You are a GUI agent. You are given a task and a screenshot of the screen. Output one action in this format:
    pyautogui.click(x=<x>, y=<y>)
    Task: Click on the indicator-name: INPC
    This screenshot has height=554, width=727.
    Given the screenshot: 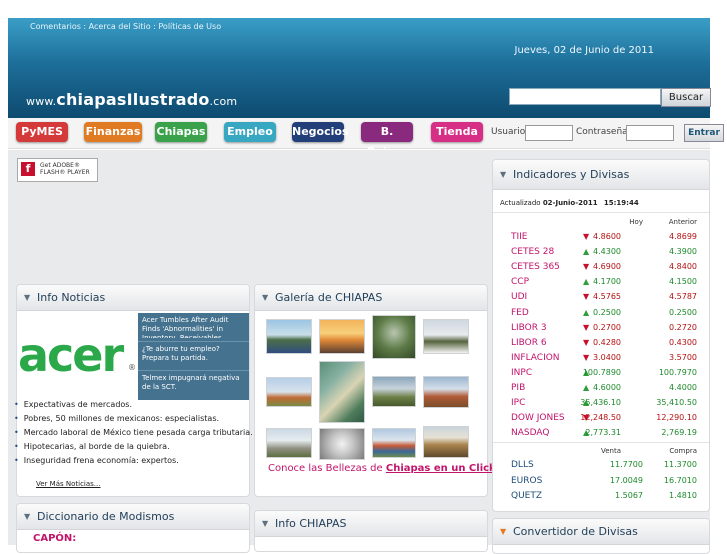 What is the action you would take?
    pyautogui.click(x=521, y=373)
    